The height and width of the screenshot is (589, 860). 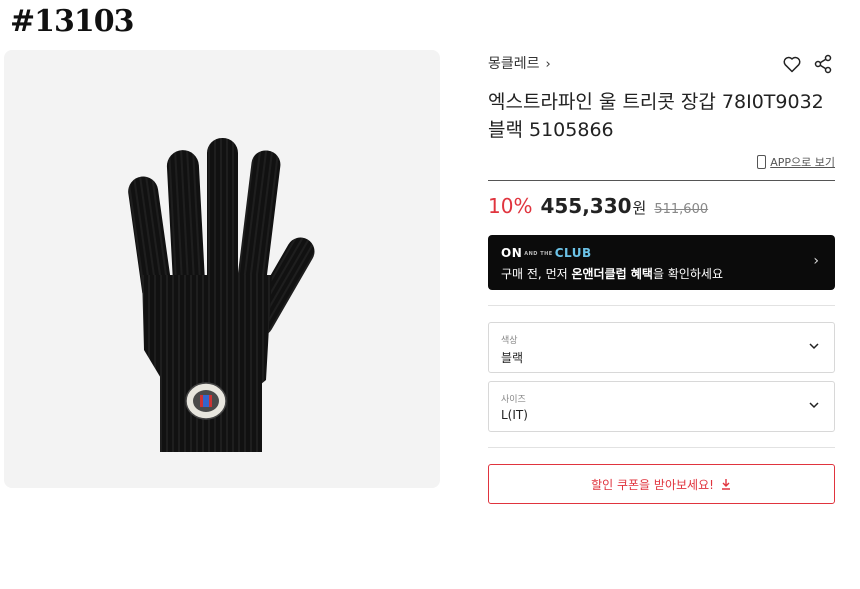 I want to click on club-logo-club: CLUB, so click(x=573, y=253).